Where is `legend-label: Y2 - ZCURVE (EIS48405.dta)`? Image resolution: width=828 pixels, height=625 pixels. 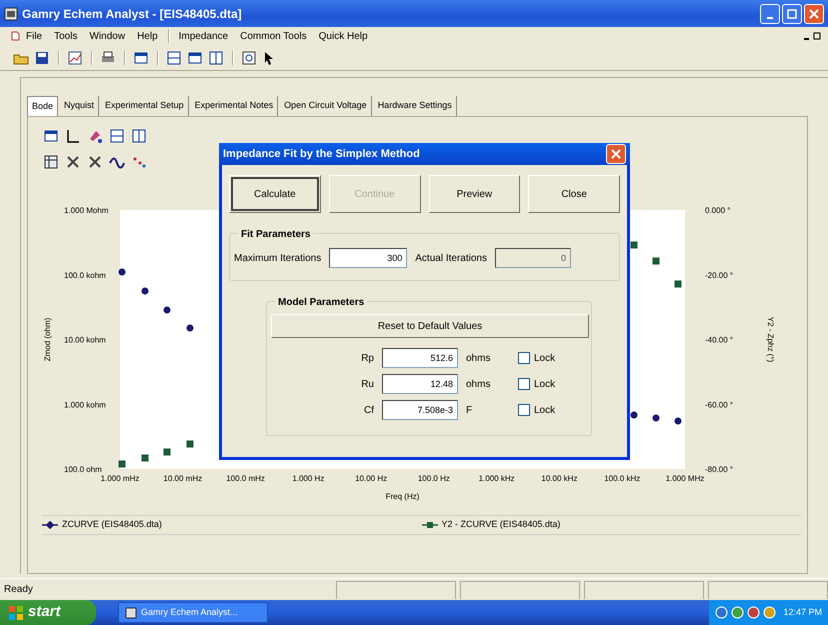
legend-label: Y2 - ZCURVE (EIS48405.dta) is located at coordinates (501, 525).